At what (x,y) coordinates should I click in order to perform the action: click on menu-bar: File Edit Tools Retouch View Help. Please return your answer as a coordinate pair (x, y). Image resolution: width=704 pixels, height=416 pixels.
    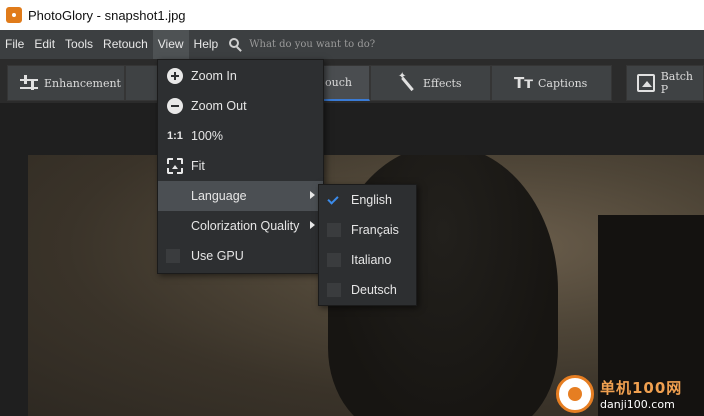
    Looking at the image, I should click on (352, 44).